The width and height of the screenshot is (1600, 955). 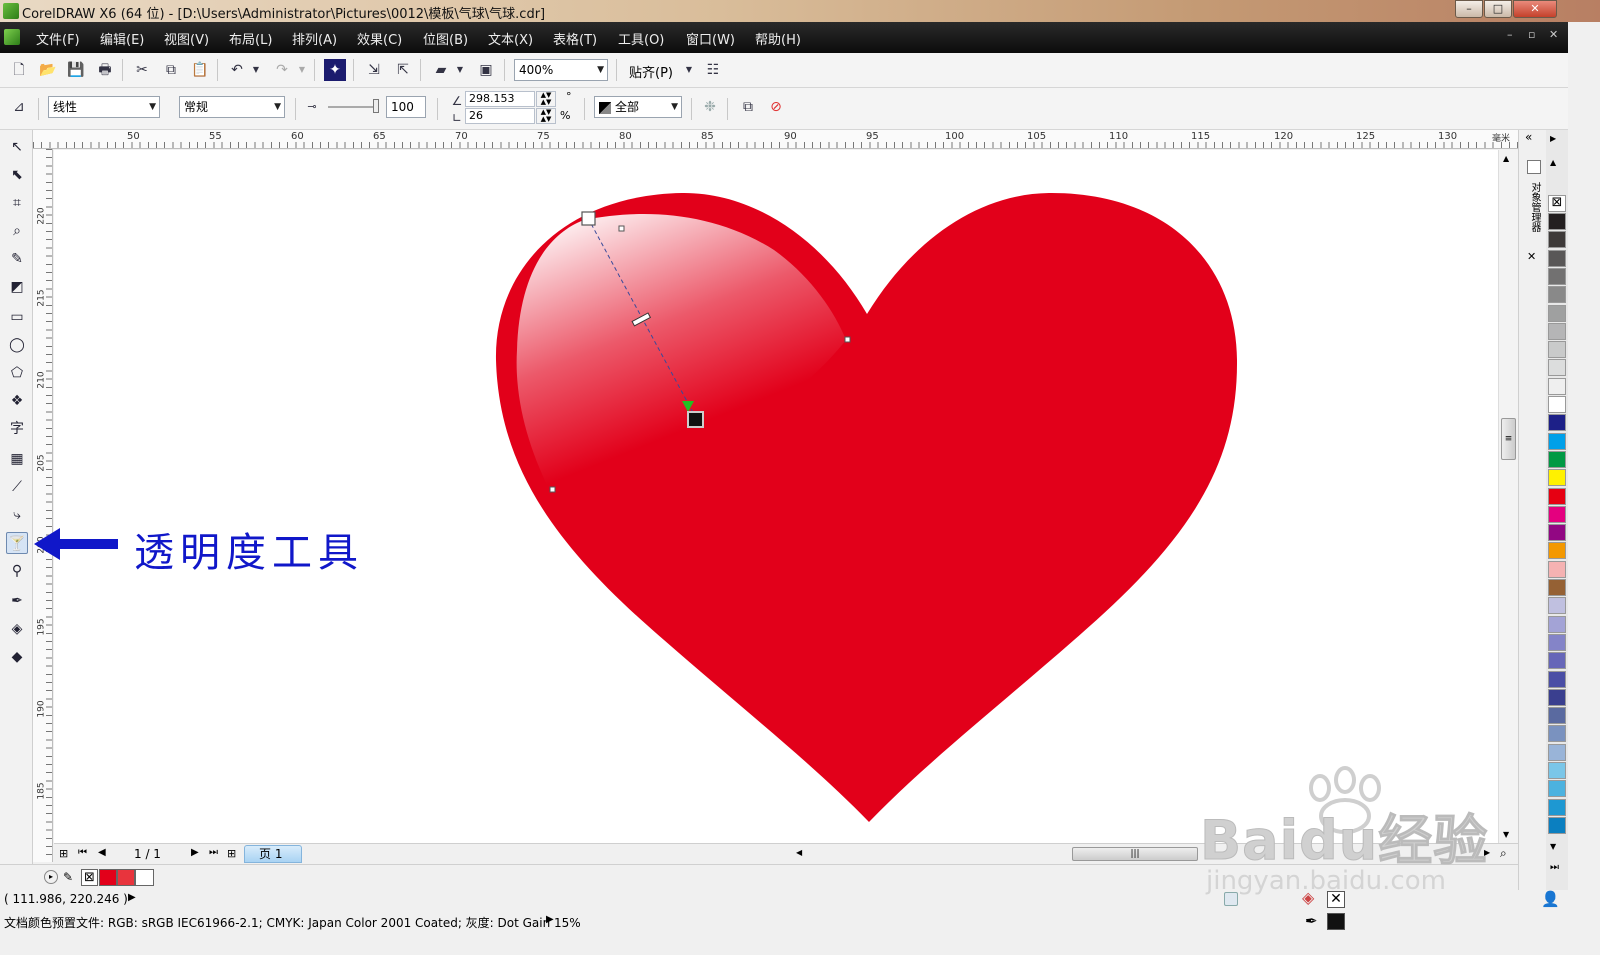 What do you see at coordinates (550, 919) in the screenshot?
I see `profile-expand-icon: ▶` at bounding box center [550, 919].